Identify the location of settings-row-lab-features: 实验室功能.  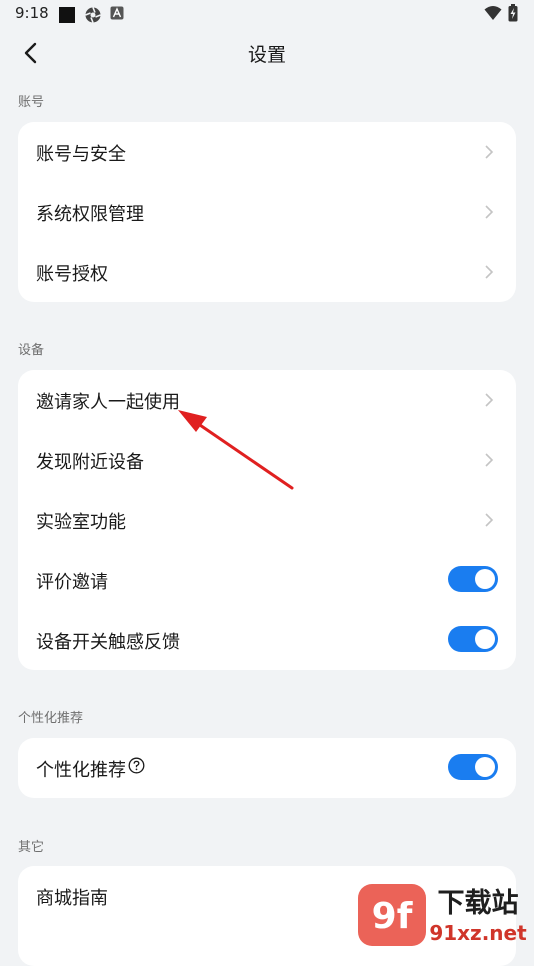
(267, 520).